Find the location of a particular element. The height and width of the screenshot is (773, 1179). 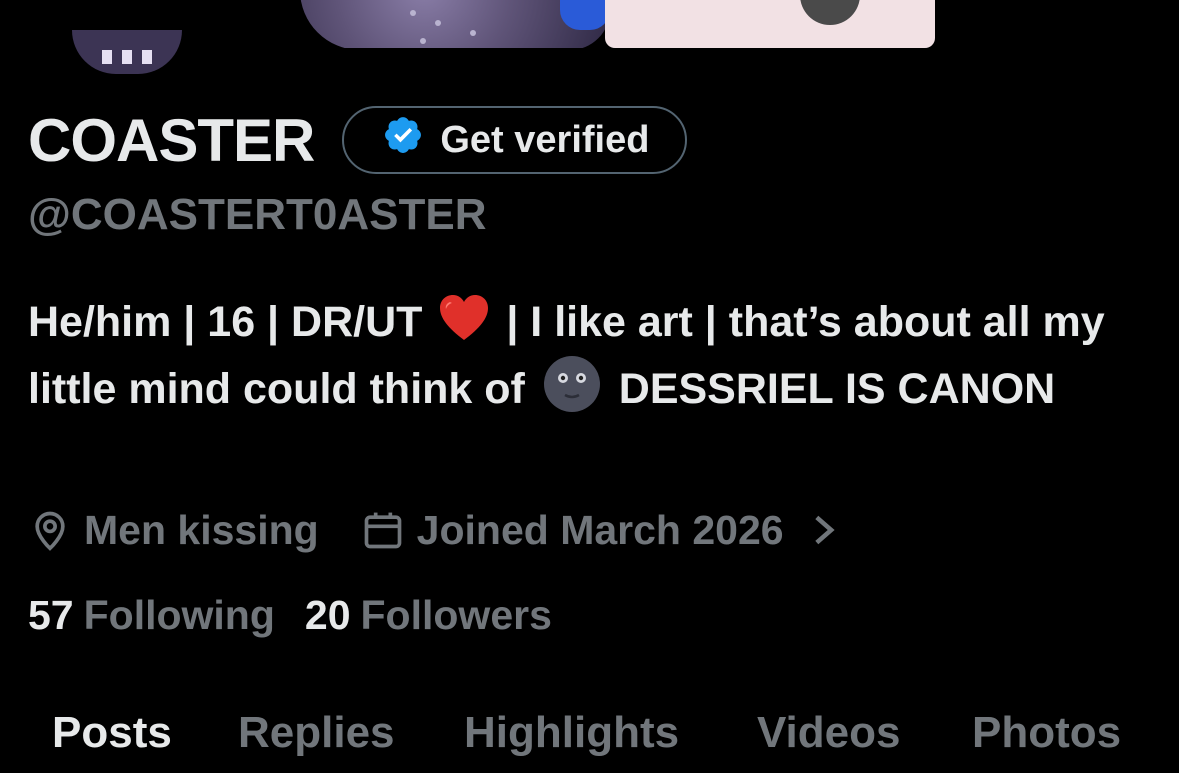

bio-text-1: He/him | 16 | DR/UT is located at coordinates (225, 322).